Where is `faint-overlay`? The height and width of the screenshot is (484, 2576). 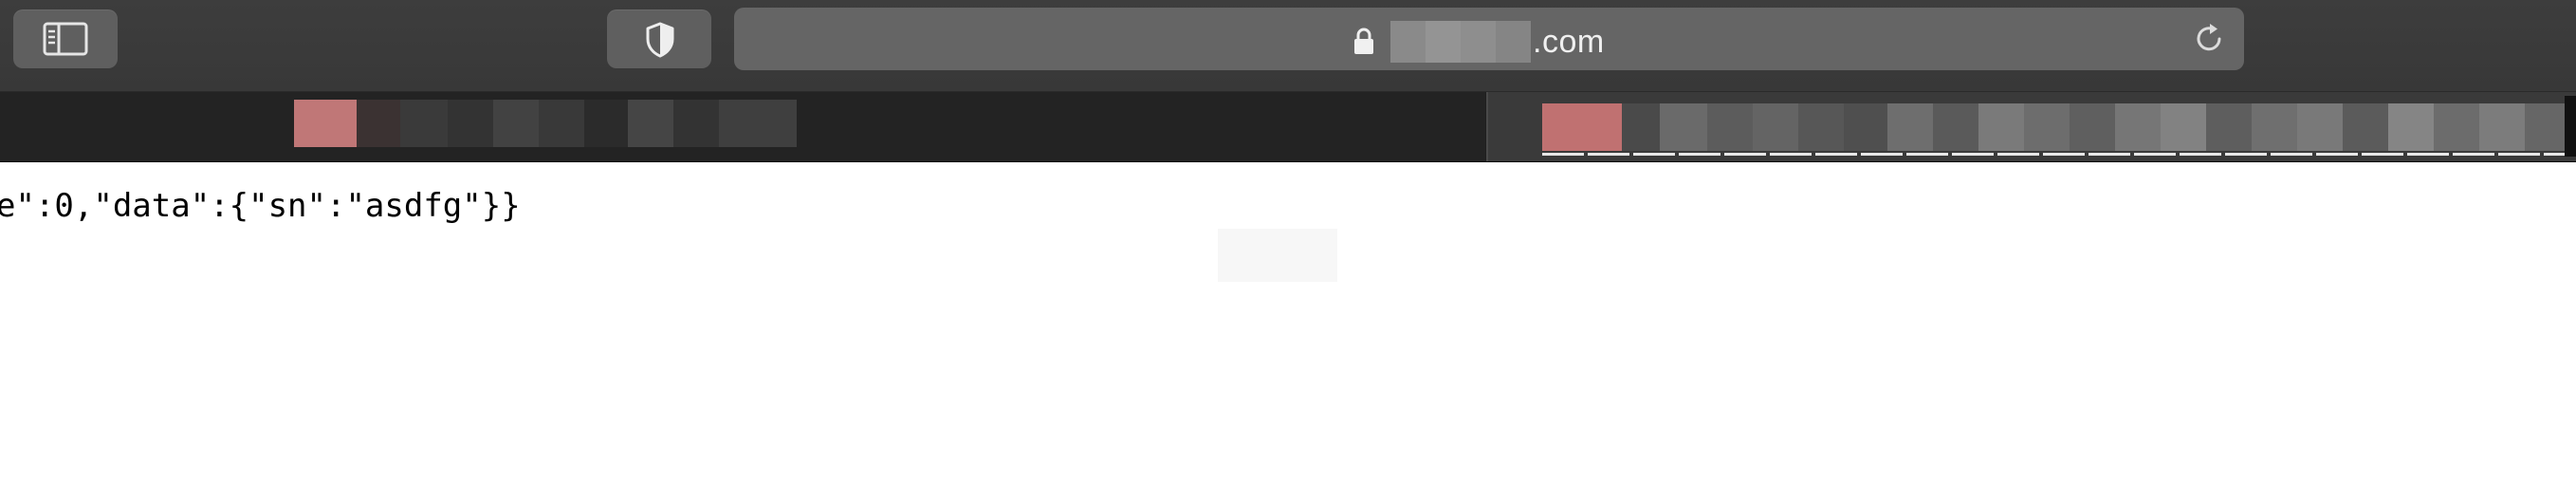 faint-overlay is located at coordinates (1277, 255).